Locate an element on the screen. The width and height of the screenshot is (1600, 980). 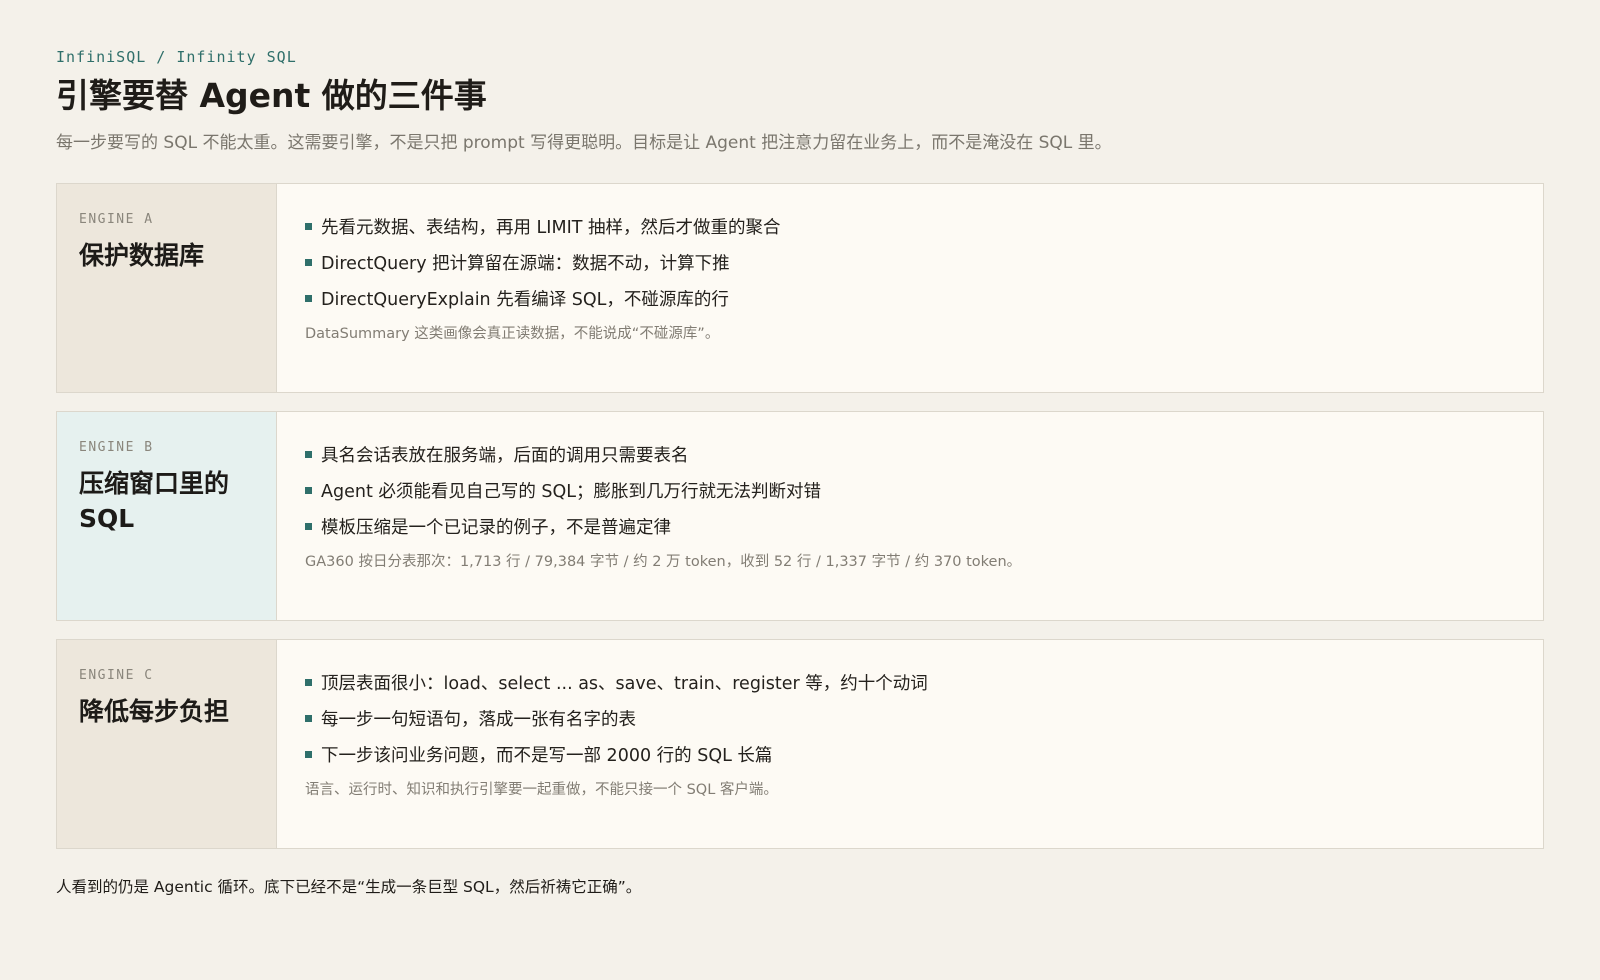
engine-note: DataSummary 这类画像会真正读数据，不能说成“不碰源库”。 is located at coordinates (512, 334).